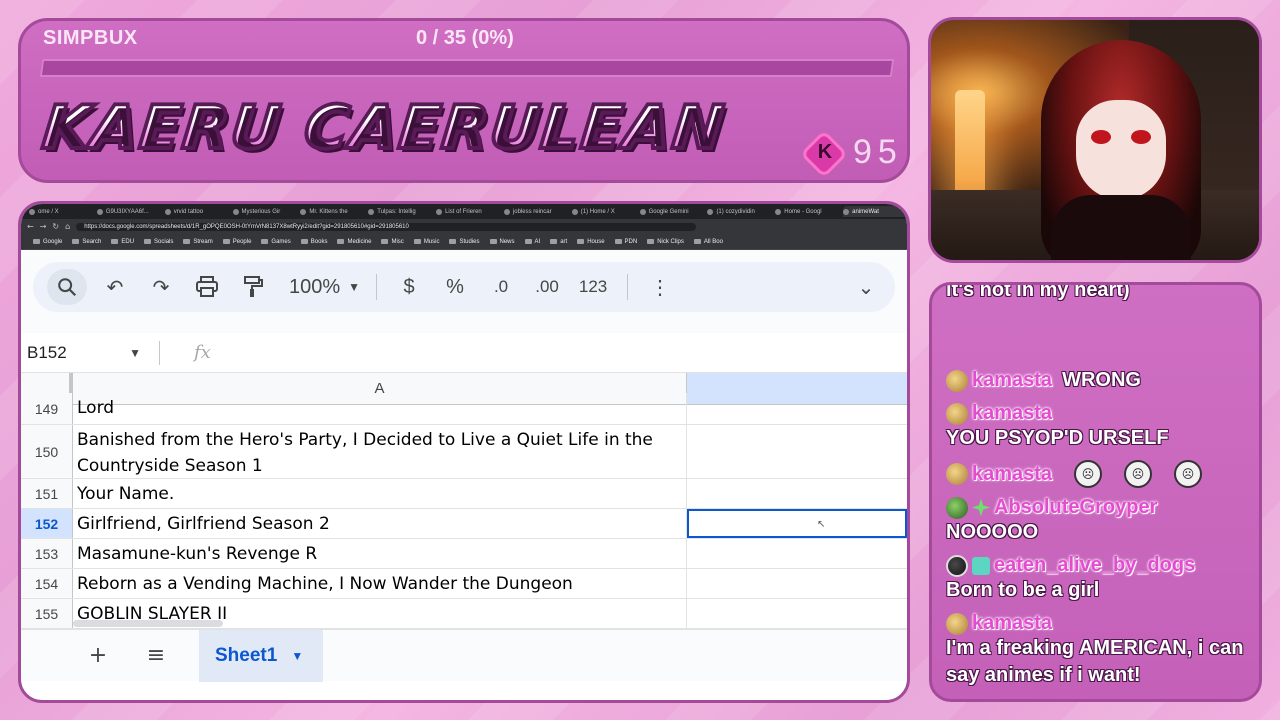 Image resolution: width=1280 pixels, height=720 pixels. I want to click on collapse-toolbar-button: ⌄, so click(866, 287).